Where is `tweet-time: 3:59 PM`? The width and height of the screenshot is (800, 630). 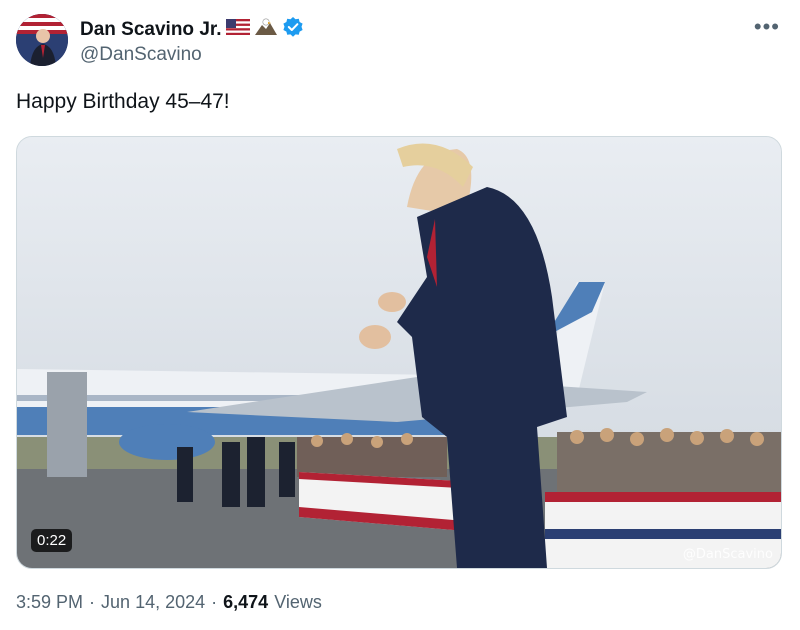 tweet-time: 3:59 PM is located at coordinates (49, 602).